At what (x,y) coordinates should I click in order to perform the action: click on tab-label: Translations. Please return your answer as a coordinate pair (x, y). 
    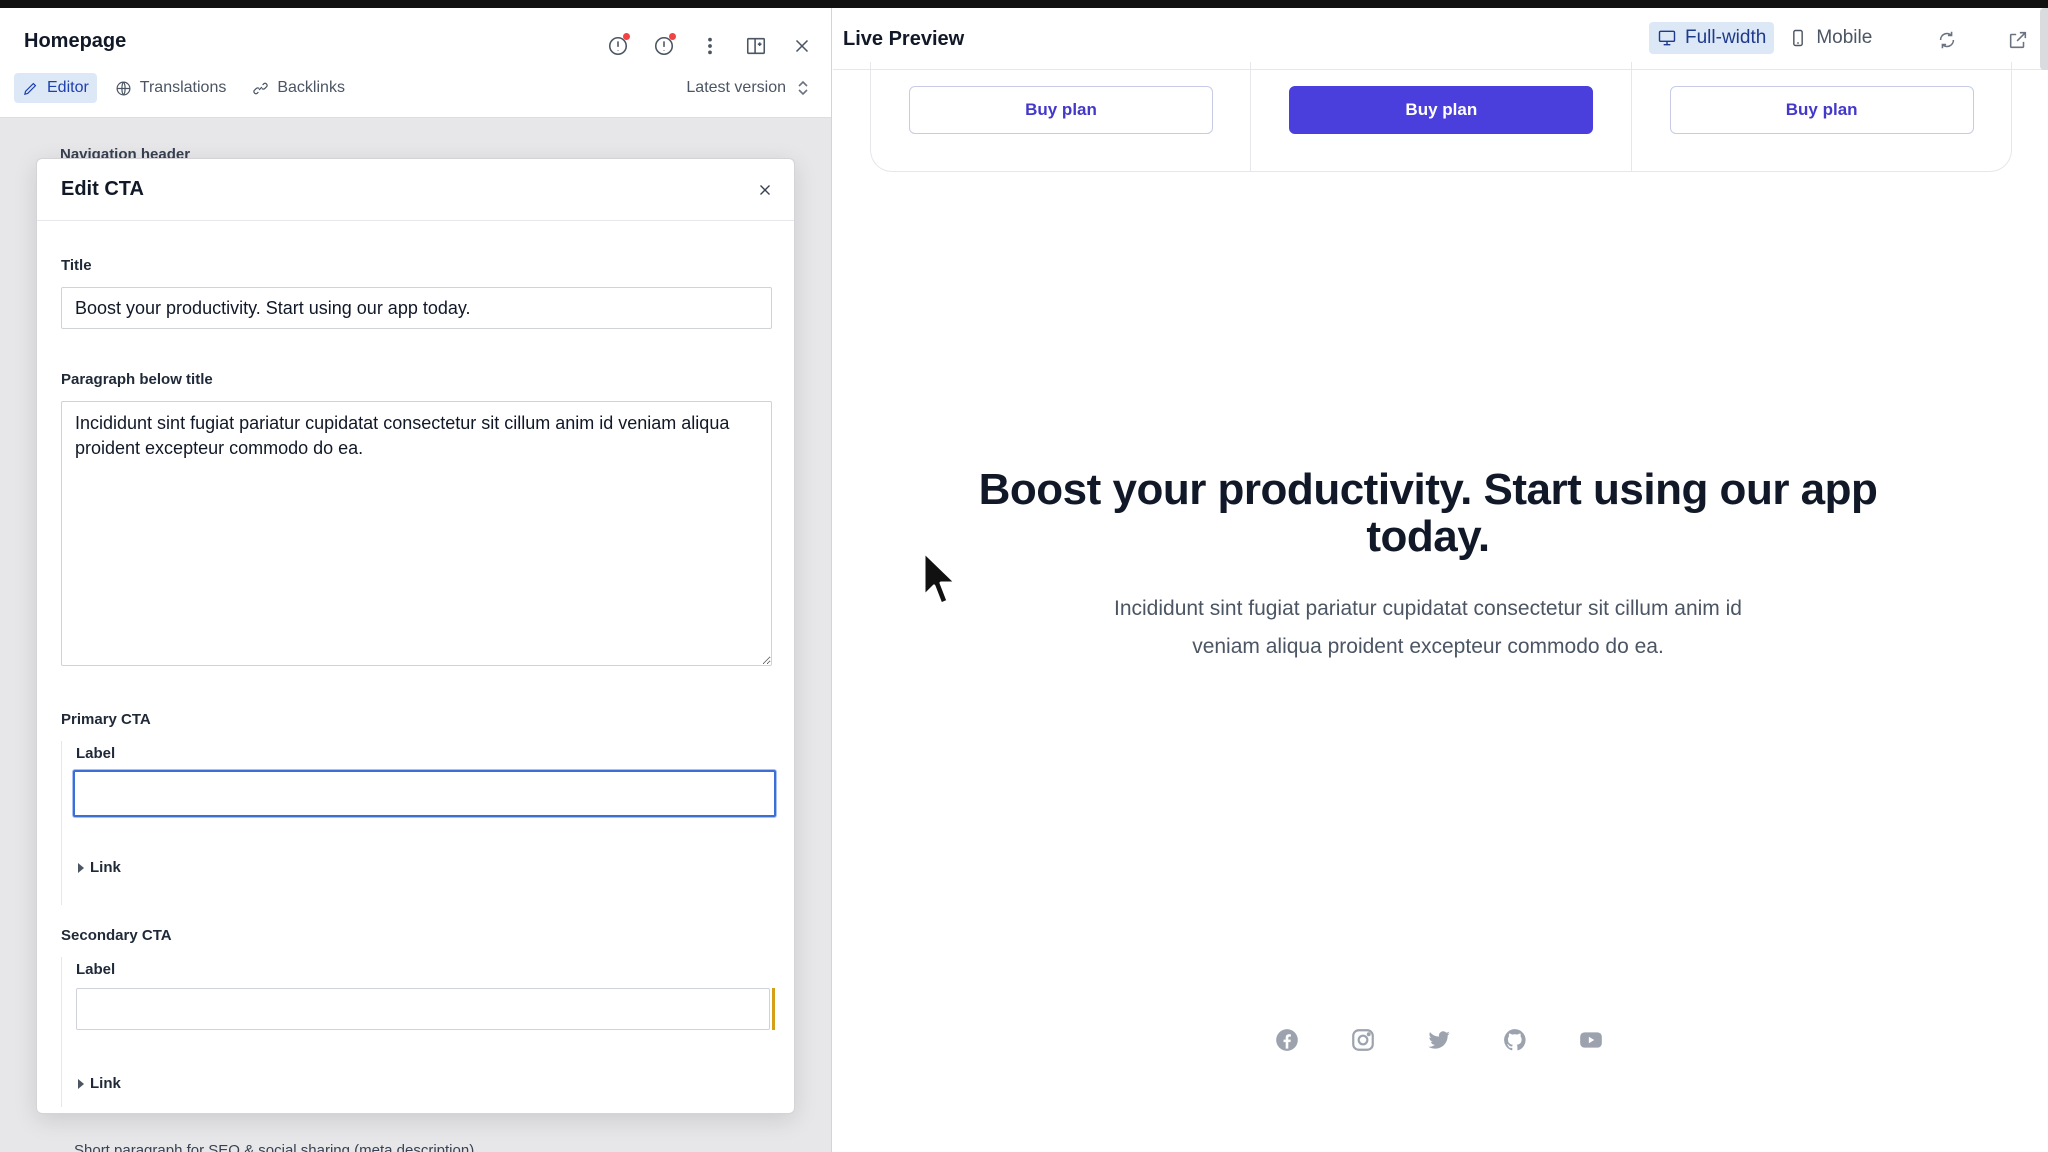
    Looking at the image, I should click on (183, 87).